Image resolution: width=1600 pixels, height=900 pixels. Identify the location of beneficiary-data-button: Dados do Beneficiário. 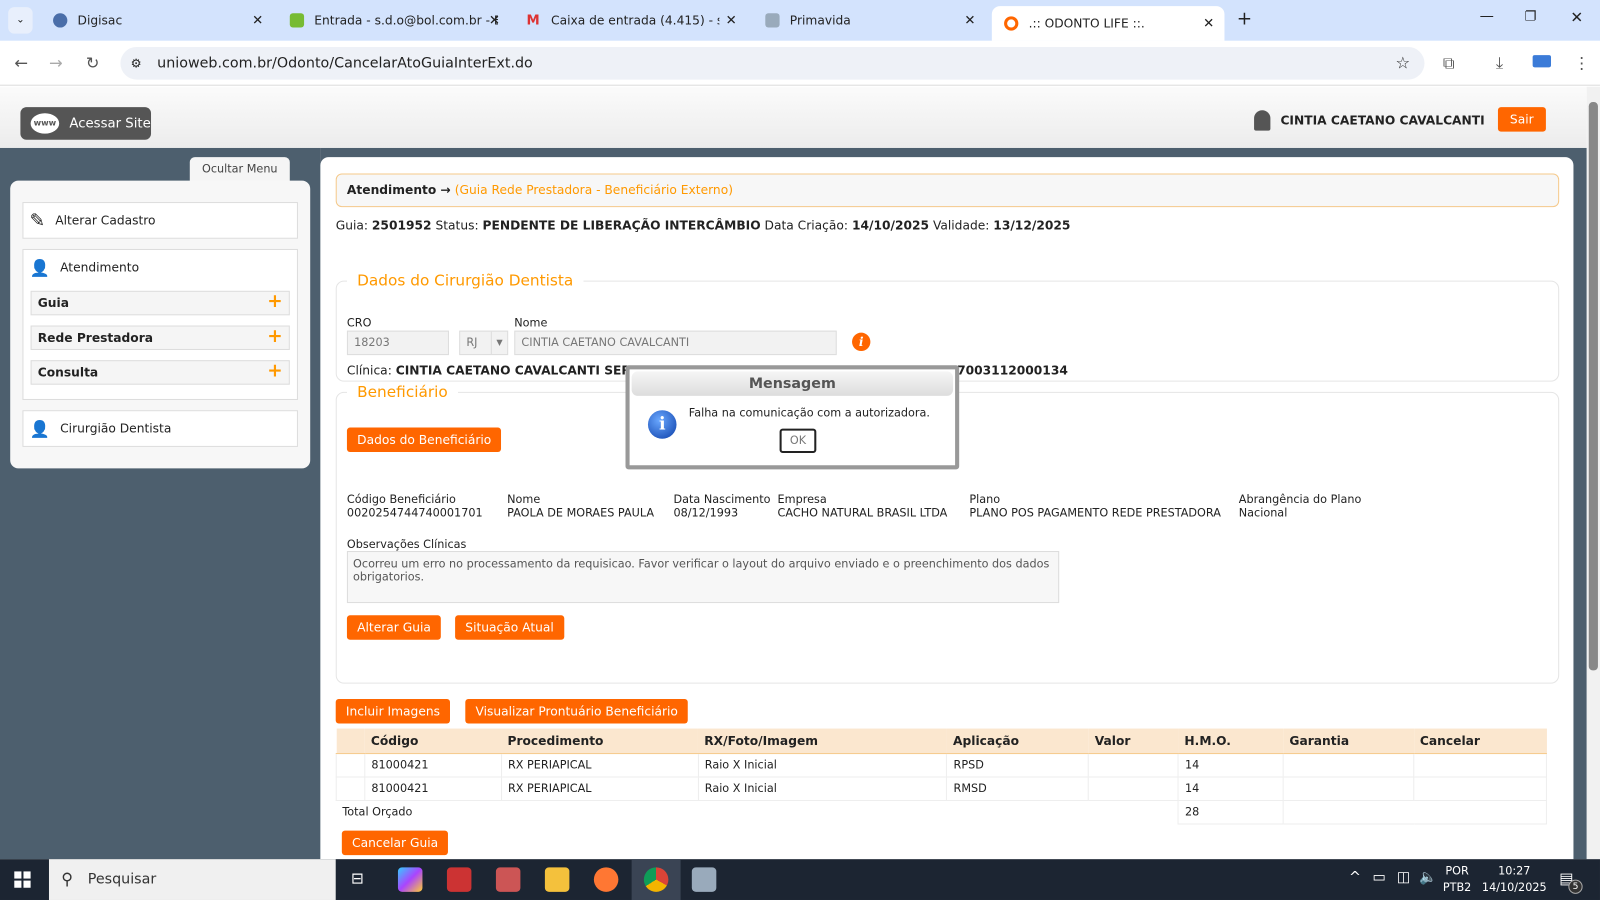
(424, 440).